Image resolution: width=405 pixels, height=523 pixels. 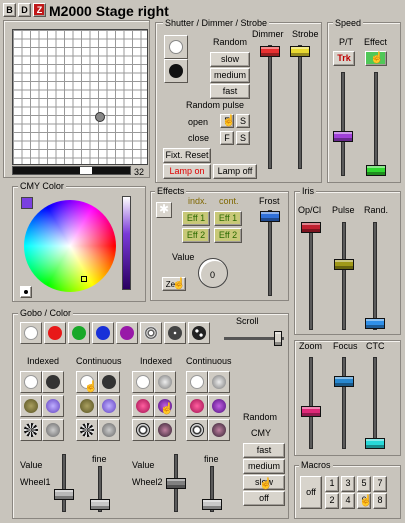 What do you see at coordinates (300, 51) in the screenshot?
I see `strobe-knob` at bounding box center [300, 51].